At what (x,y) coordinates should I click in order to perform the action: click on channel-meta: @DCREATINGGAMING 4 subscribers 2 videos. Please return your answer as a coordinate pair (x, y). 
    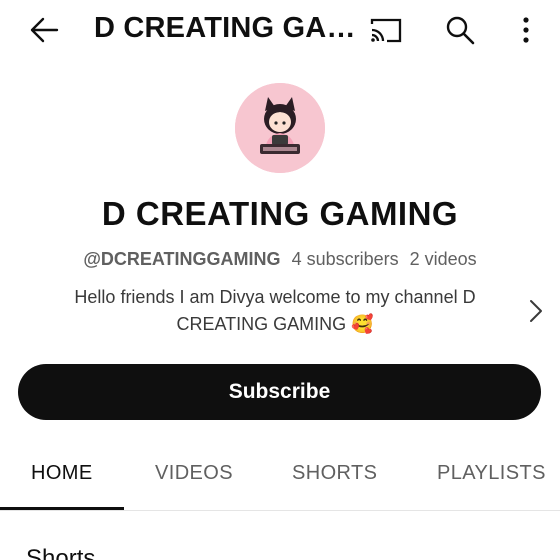
    Looking at the image, I should click on (280, 259).